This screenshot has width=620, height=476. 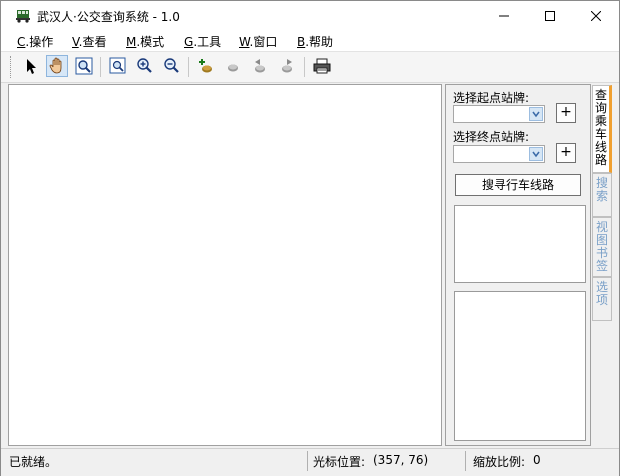 What do you see at coordinates (566, 113) in the screenshot?
I see `add-start-station-button: +` at bounding box center [566, 113].